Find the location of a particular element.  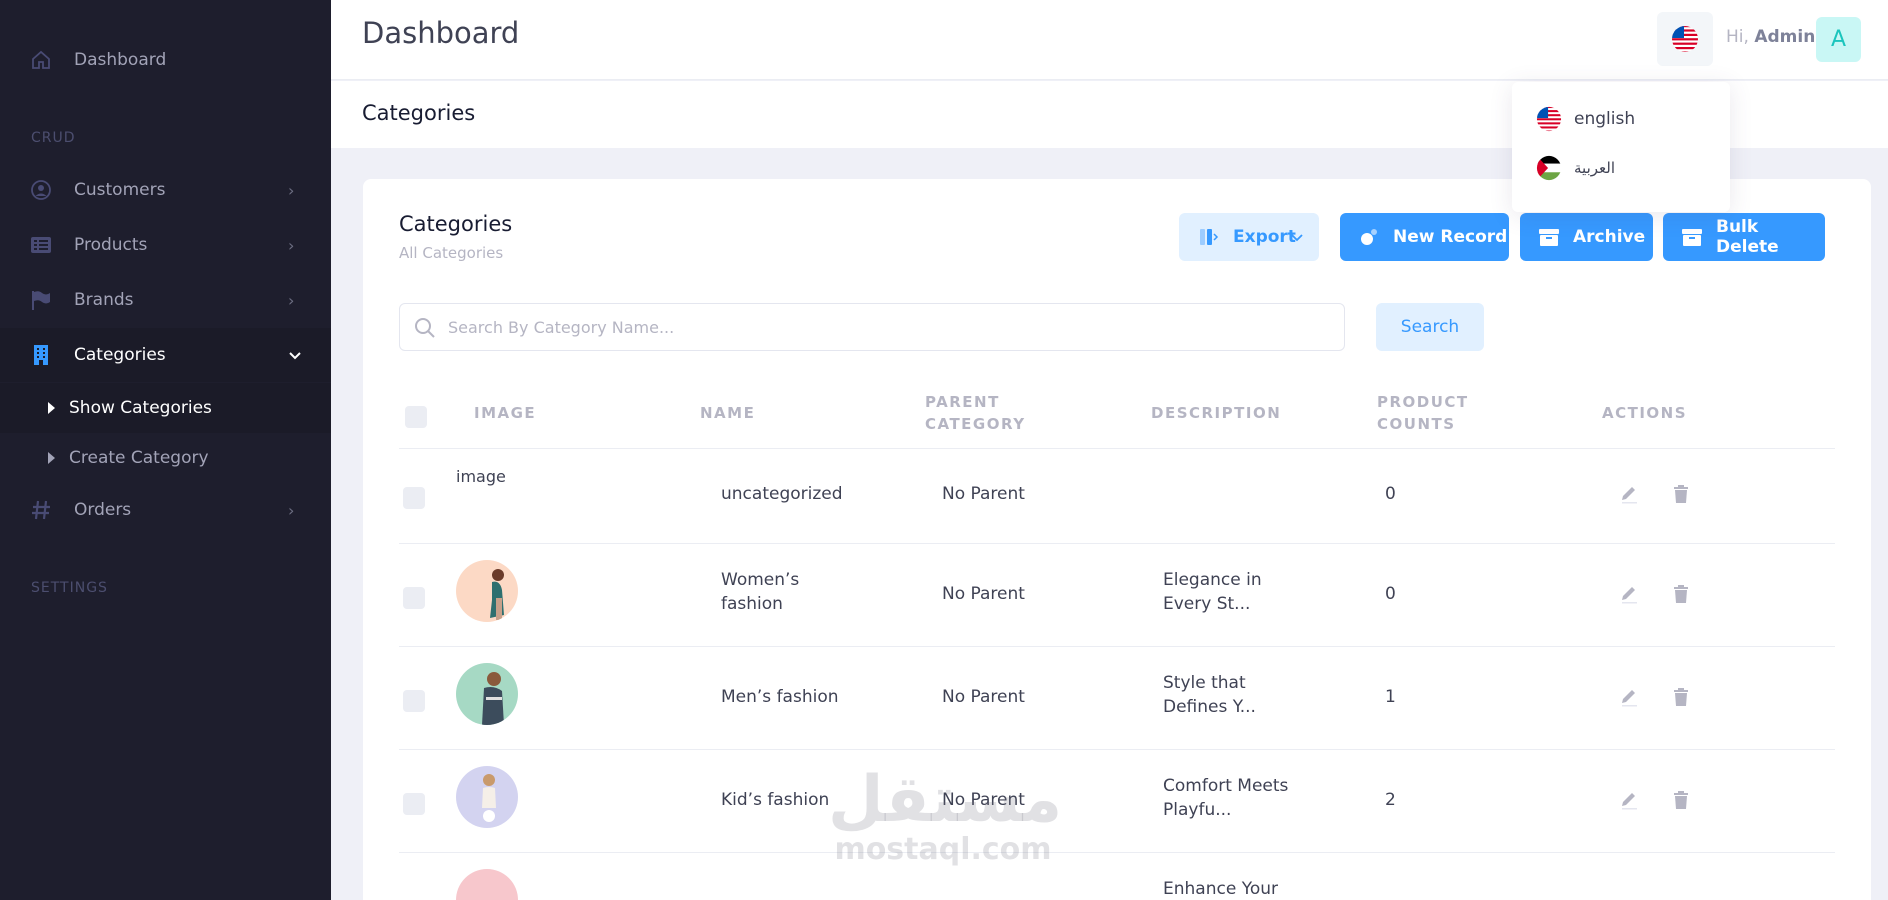

archive-button: Archive is located at coordinates (1586, 237).